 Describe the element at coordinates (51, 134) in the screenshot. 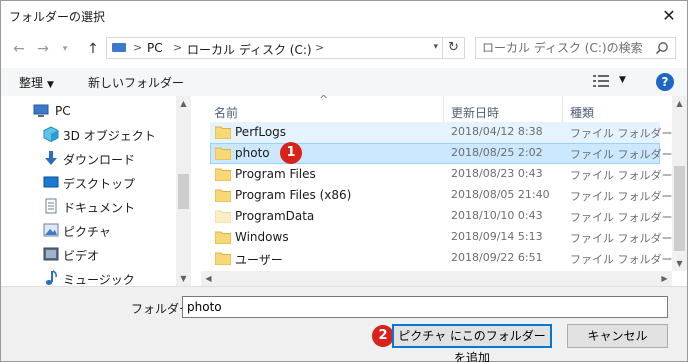

I see `3d-objects-icon` at that location.